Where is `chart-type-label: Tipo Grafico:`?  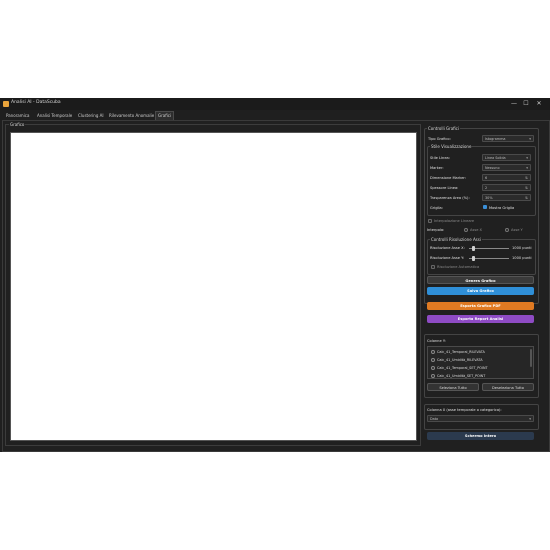 chart-type-label: Tipo Grafico: is located at coordinates (439, 139).